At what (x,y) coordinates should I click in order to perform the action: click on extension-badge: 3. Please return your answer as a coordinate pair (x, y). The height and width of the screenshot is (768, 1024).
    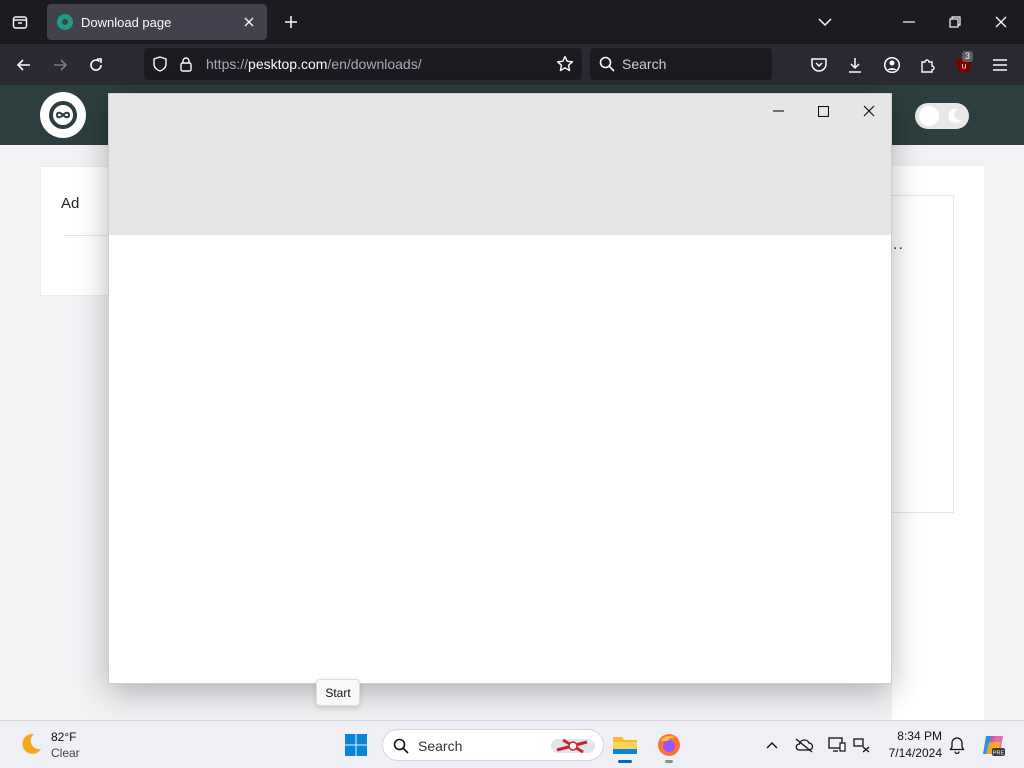
    Looking at the image, I should click on (968, 56).